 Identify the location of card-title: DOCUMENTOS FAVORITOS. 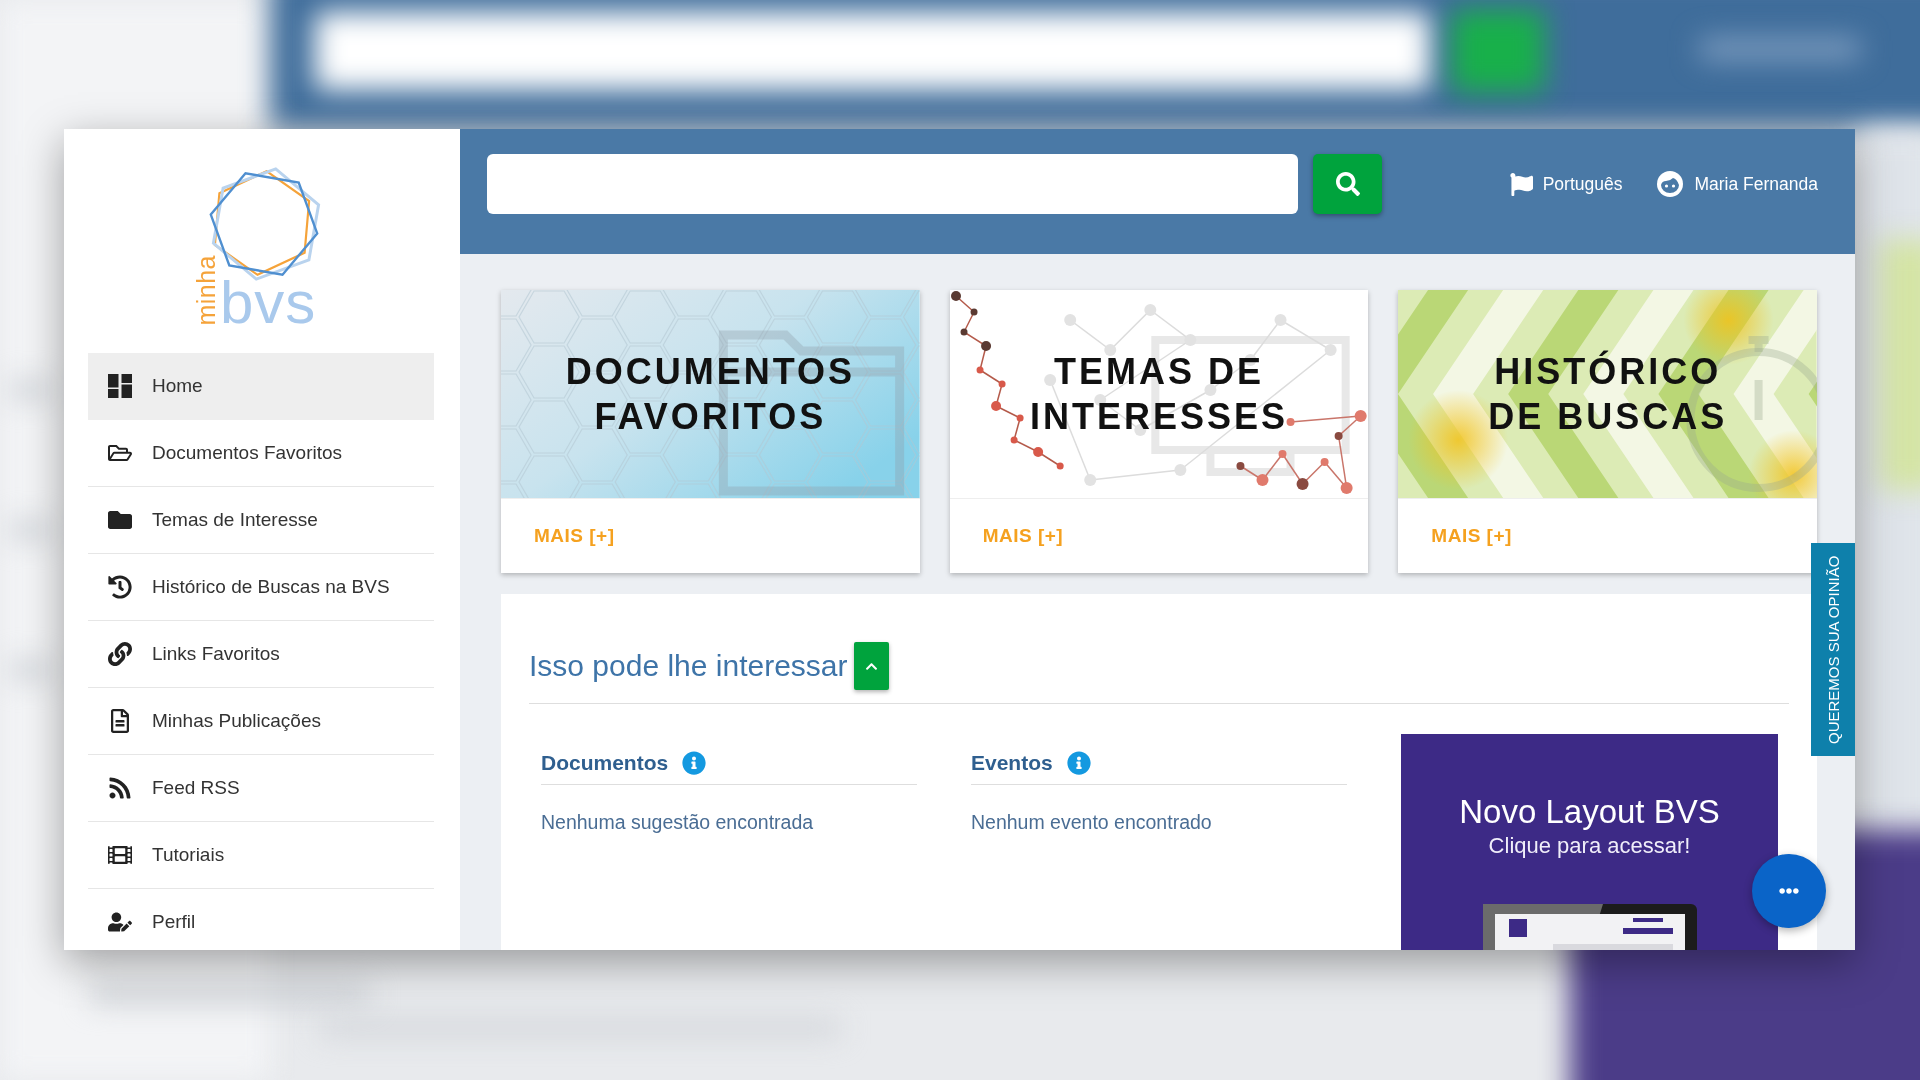
(710, 394).